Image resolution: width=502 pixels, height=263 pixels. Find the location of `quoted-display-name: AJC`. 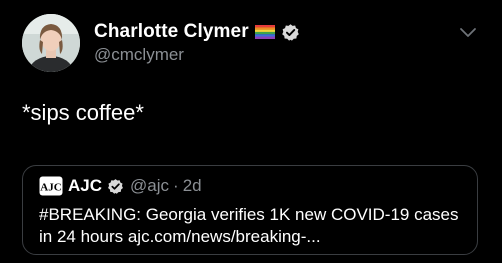

quoted-display-name: AJC is located at coordinates (85, 186).